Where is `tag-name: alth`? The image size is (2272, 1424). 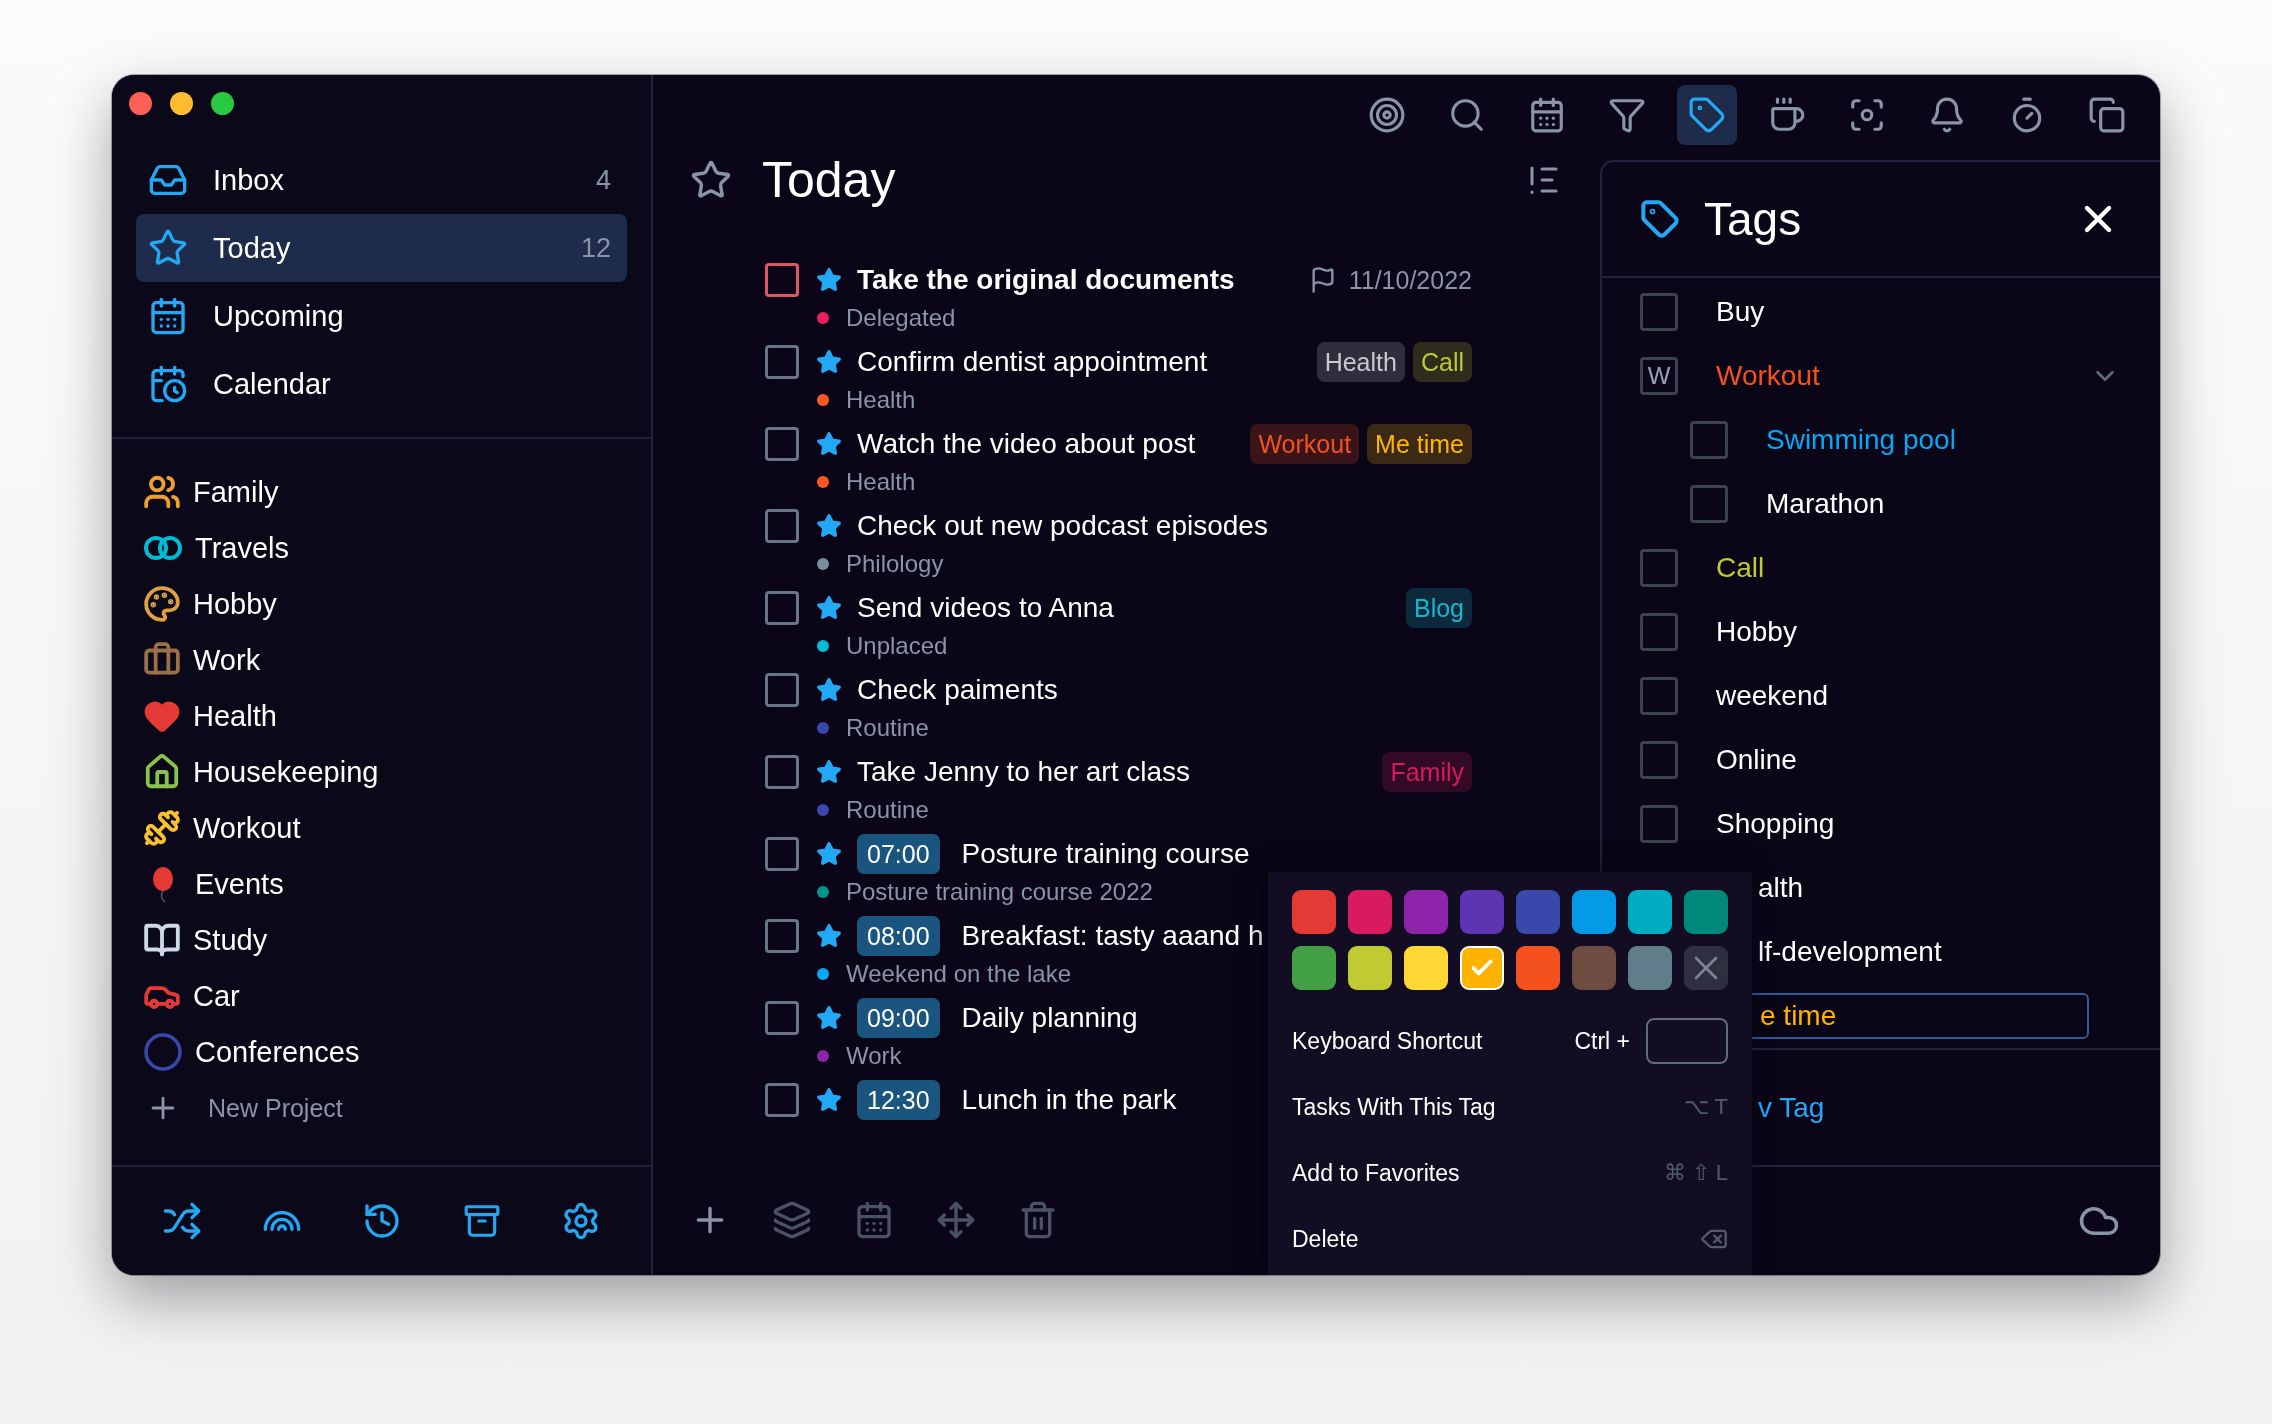 tag-name: alth is located at coordinates (1939, 888).